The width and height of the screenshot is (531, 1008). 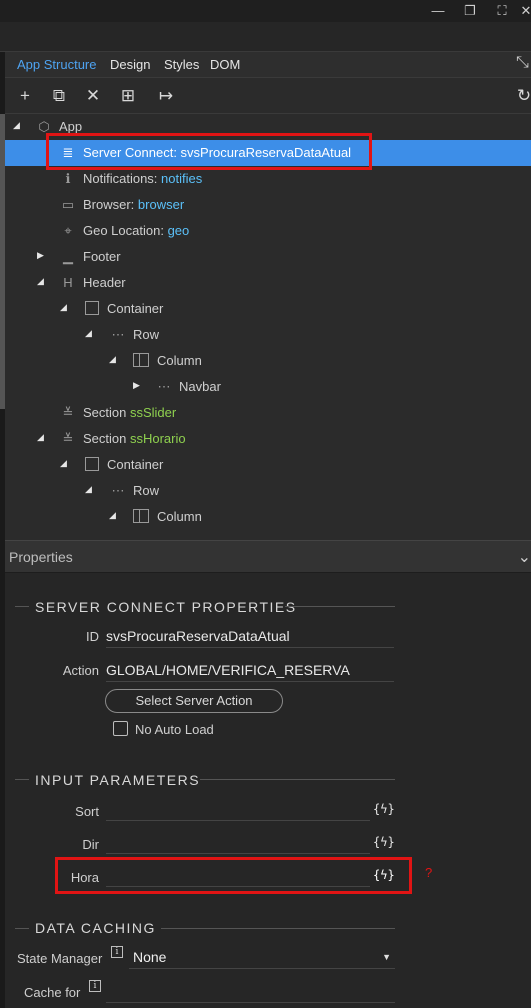 What do you see at coordinates (59, 96) in the screenshot?
I see `copy-icon: ⧉` at bounding box center [59, 96].